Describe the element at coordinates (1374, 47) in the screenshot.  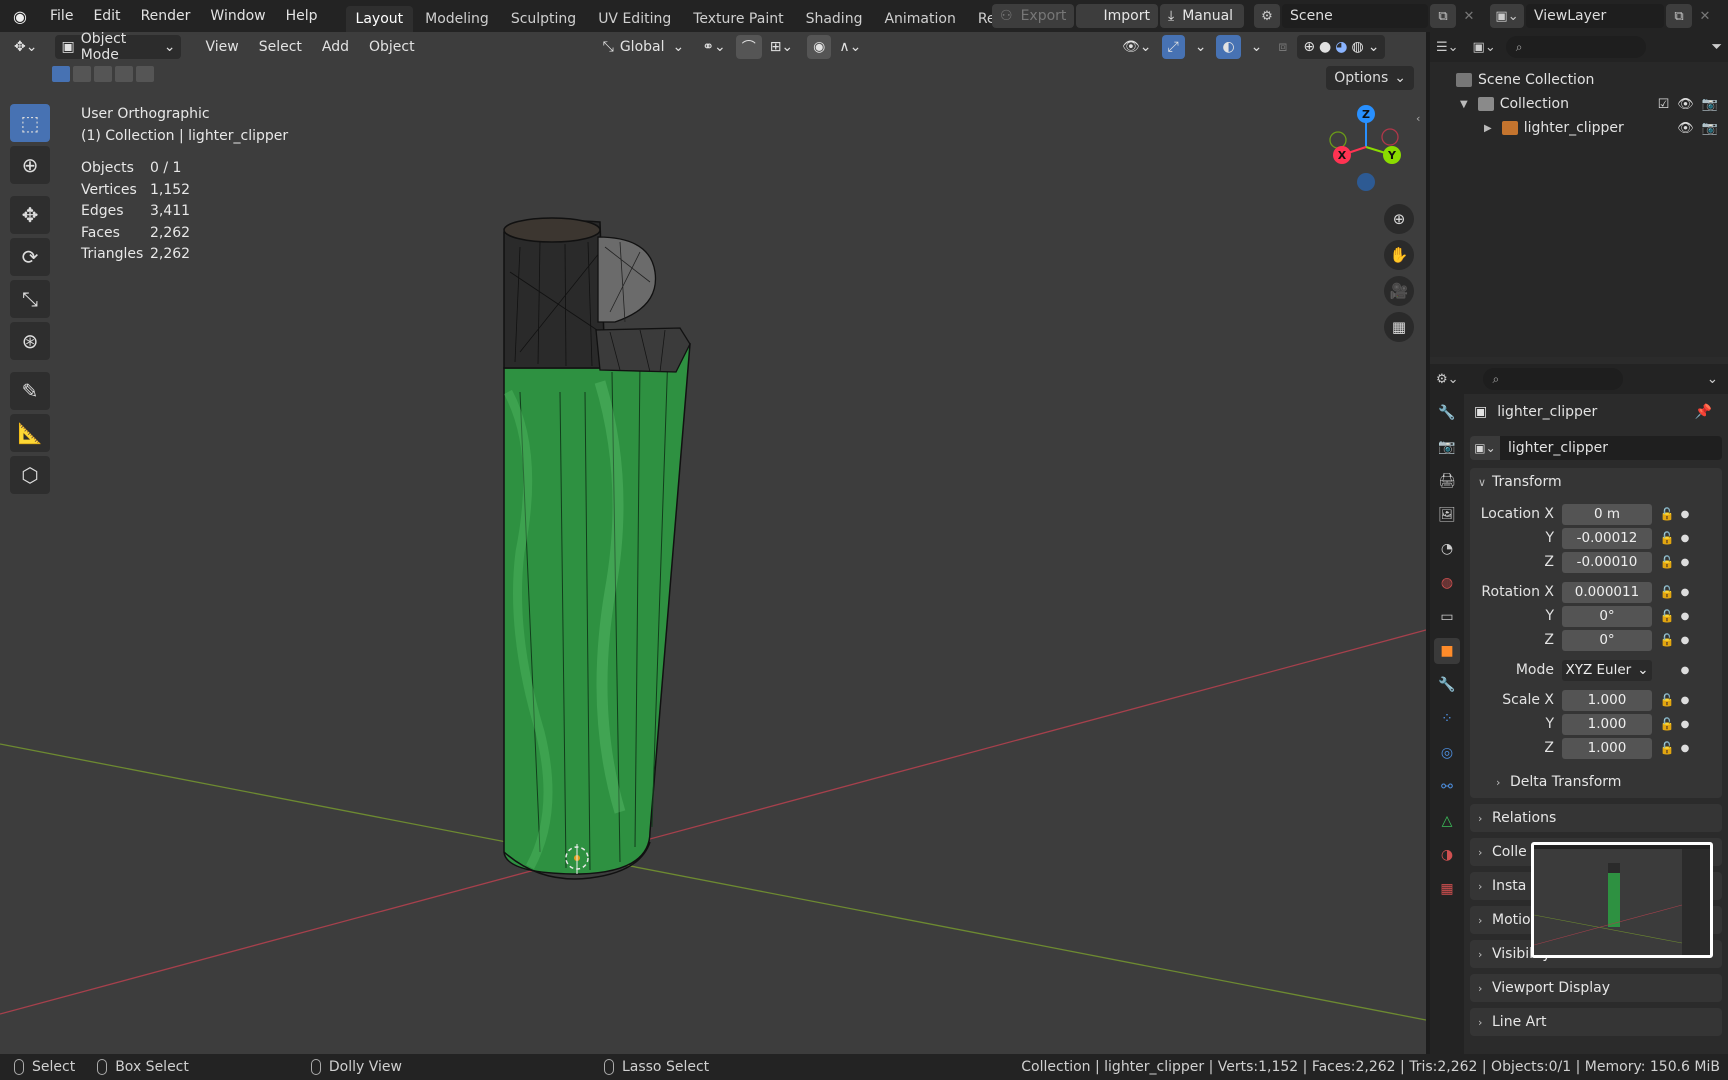
I see `chevron-down-icon: ⌄` at that location.